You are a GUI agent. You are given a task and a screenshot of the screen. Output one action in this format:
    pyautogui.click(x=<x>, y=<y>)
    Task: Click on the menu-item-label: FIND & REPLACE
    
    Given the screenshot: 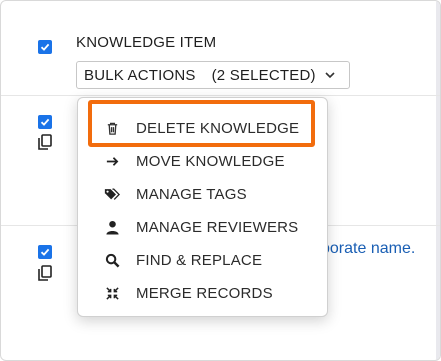 What is the action you would take?
    pyautogui.click(x=199, y=260)
    